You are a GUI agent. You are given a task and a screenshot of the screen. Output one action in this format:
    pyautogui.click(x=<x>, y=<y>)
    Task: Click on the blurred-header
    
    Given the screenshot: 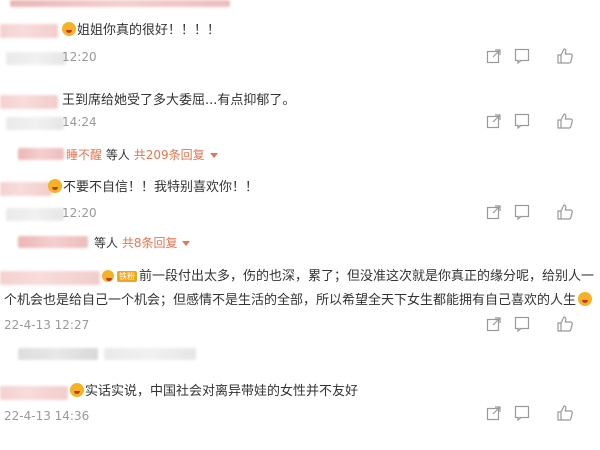 What is the action you would take?
    pyautogui.click(x=120, y=3)
    